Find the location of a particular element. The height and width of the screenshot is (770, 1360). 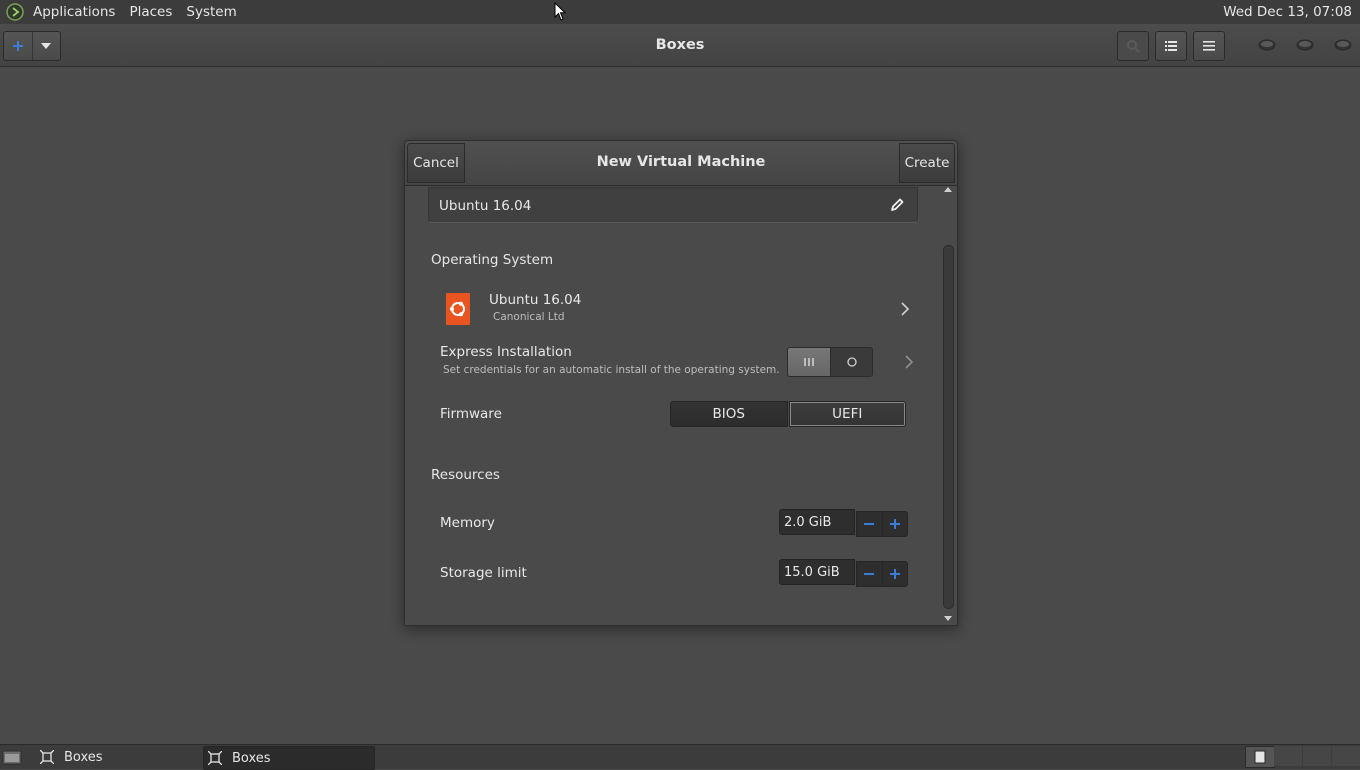

taskbar-item: Boxes is located at coordinates (119, 757).